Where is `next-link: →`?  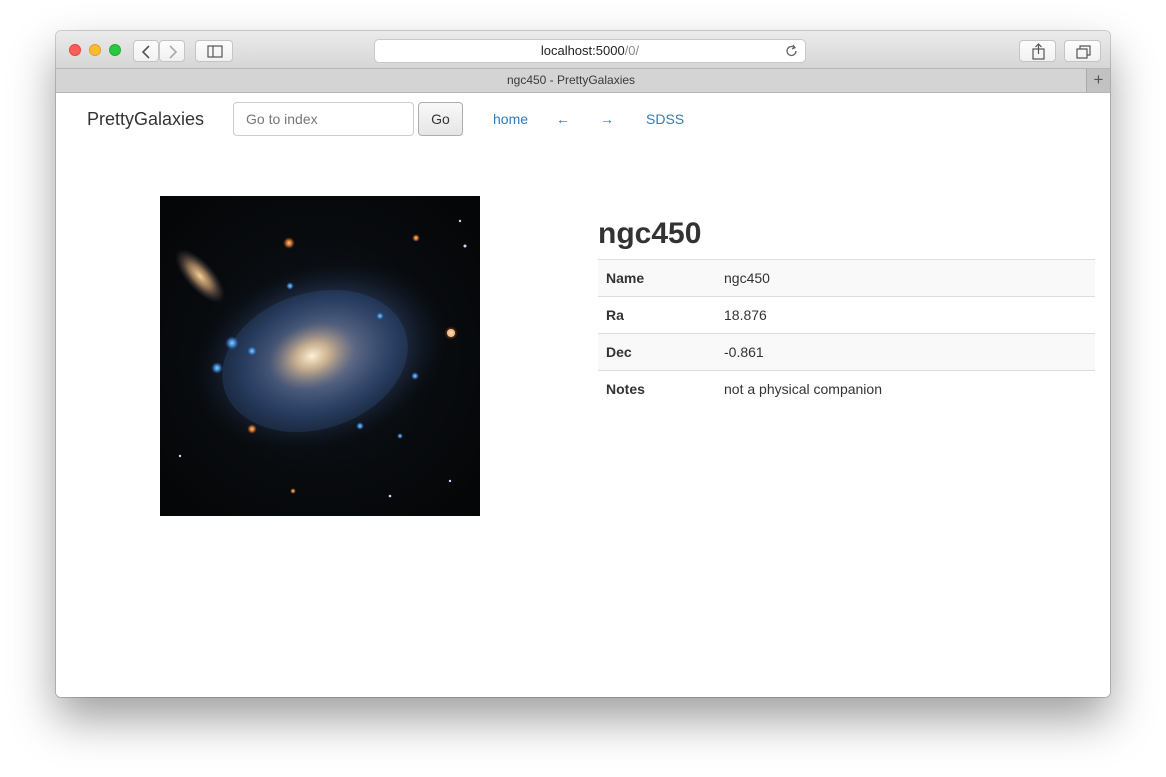
next-link: → is located at coordinates (607, 119).